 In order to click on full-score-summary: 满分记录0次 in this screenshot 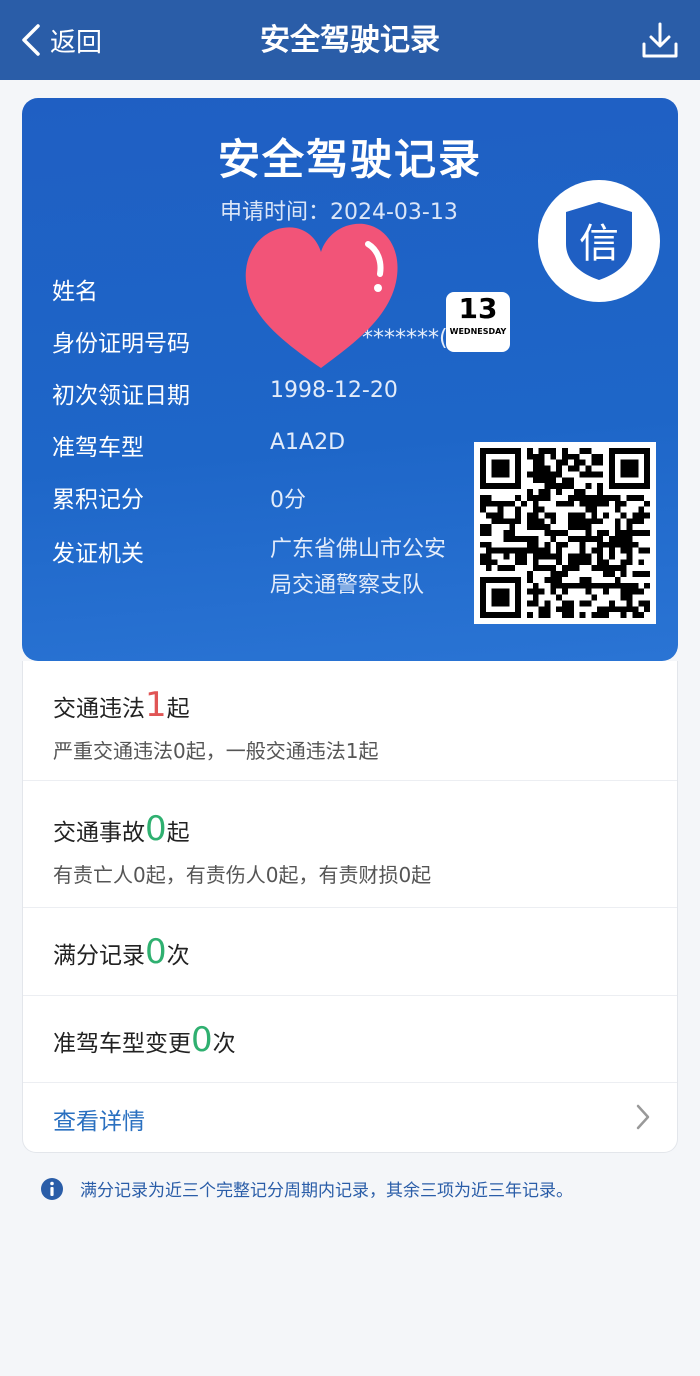, I will do `click(121, 952)`.